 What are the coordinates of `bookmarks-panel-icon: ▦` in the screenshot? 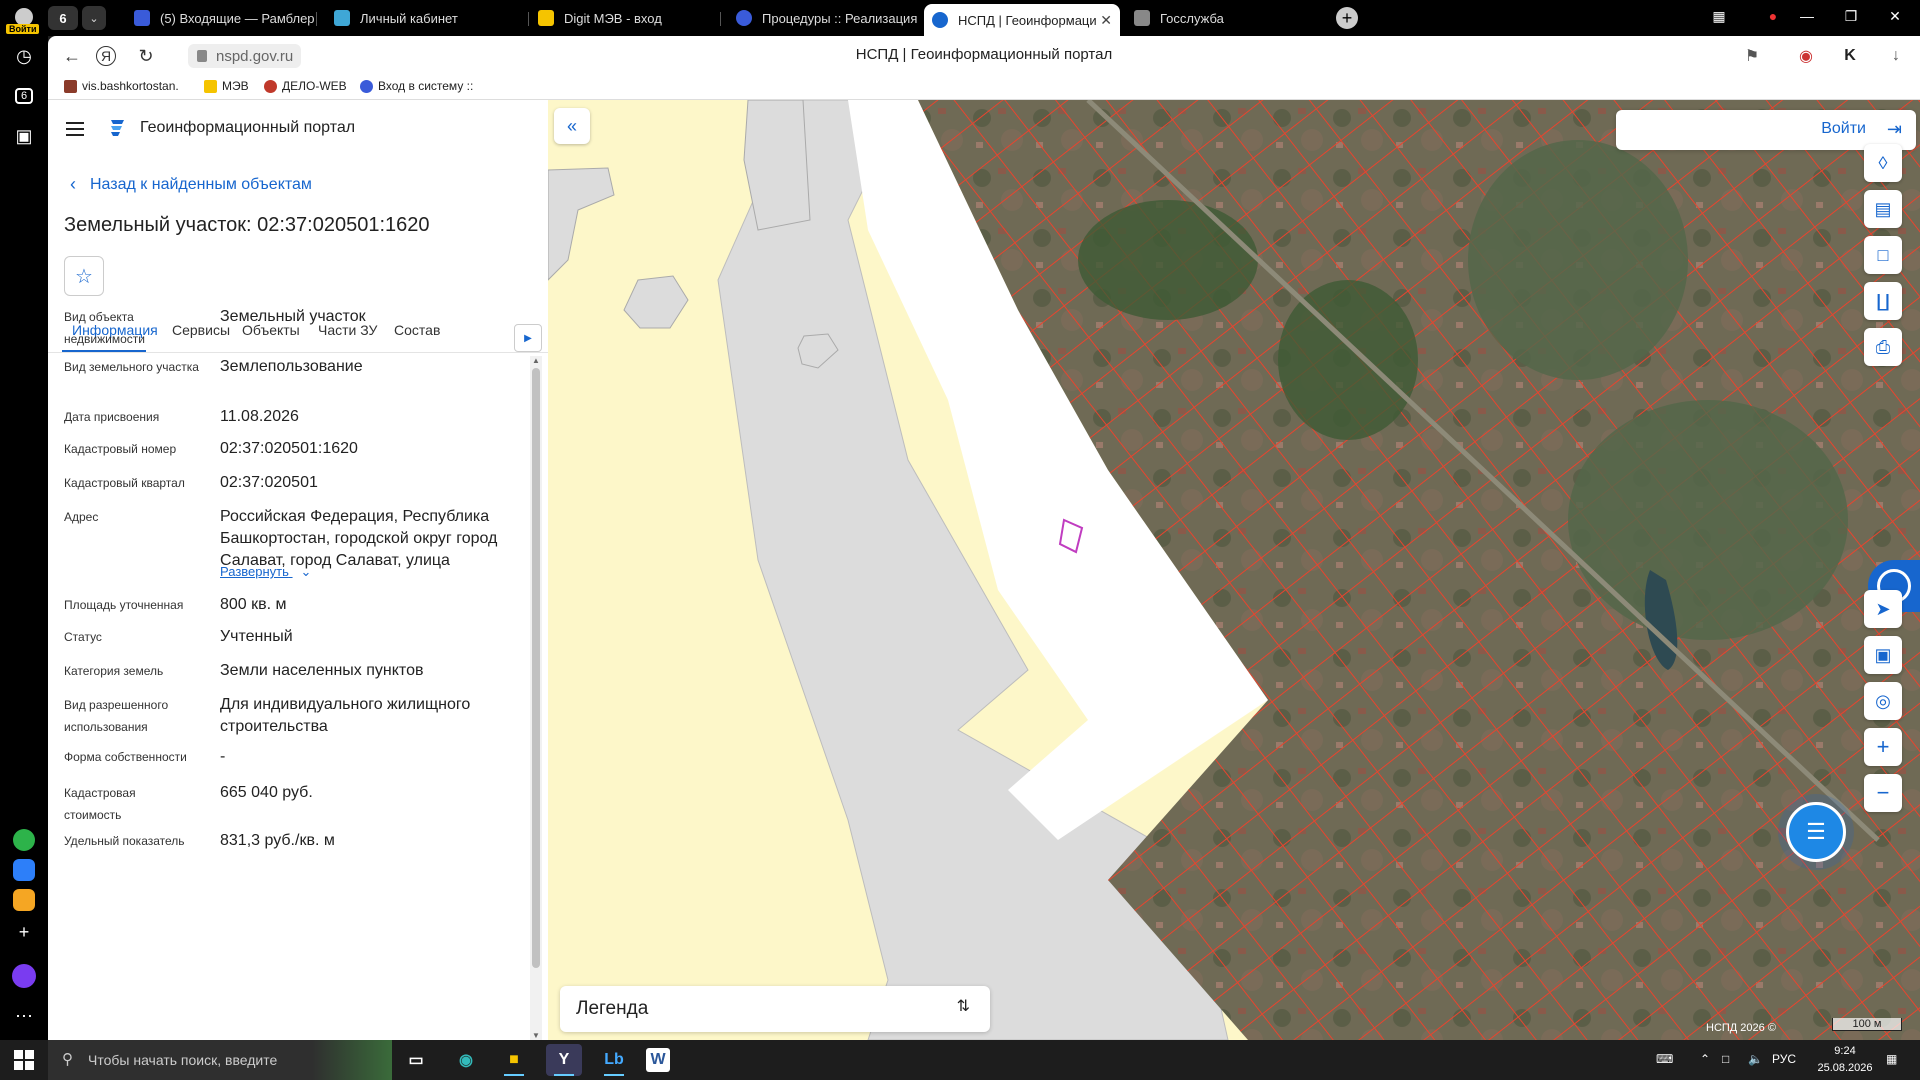 It's located at (1719, 16).